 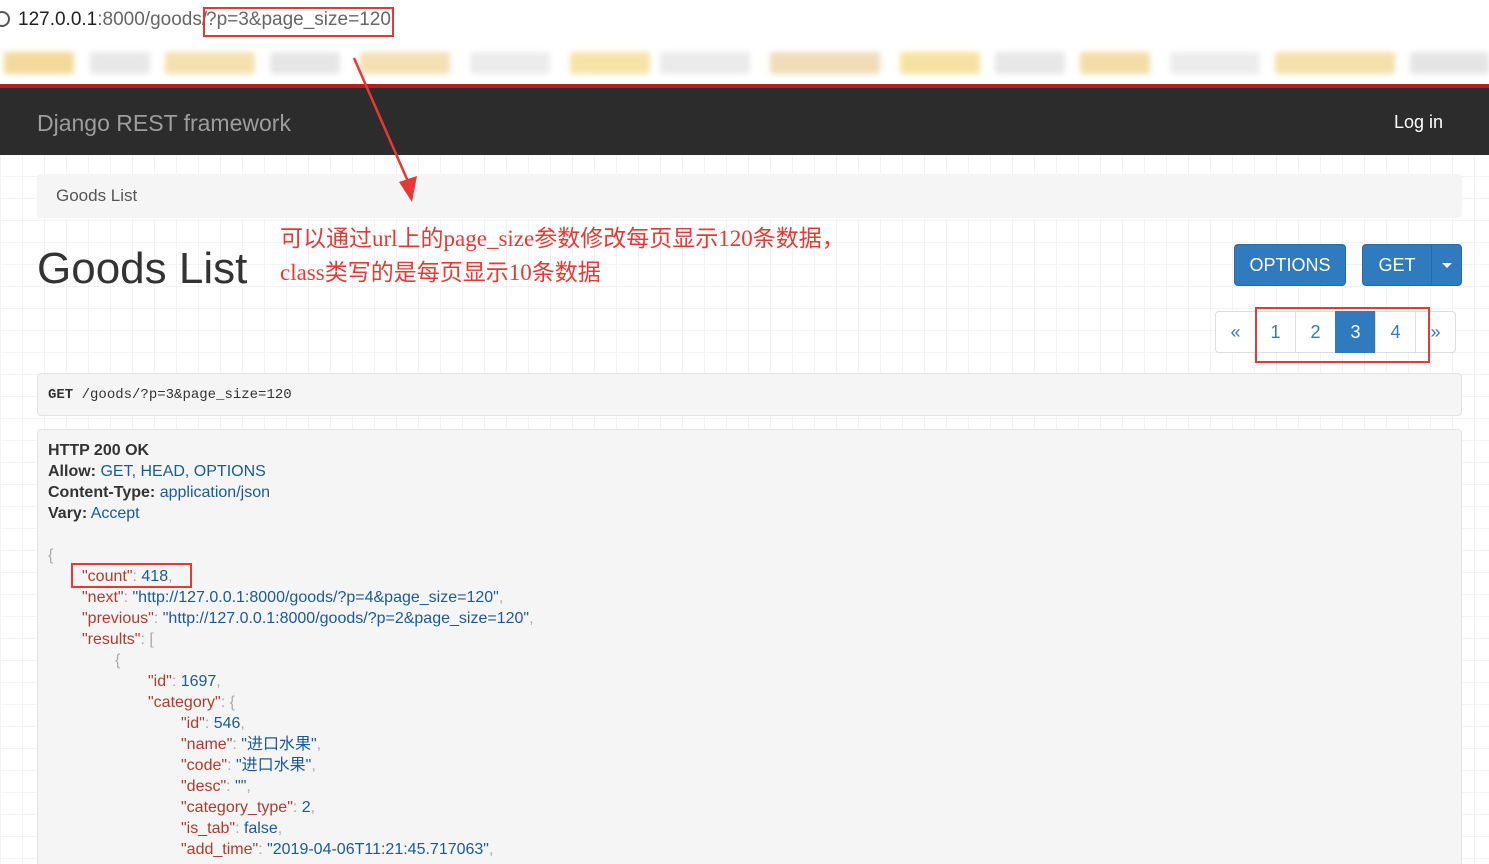 I want to click on annotation-arrow-head, so click(x=408, y=189).